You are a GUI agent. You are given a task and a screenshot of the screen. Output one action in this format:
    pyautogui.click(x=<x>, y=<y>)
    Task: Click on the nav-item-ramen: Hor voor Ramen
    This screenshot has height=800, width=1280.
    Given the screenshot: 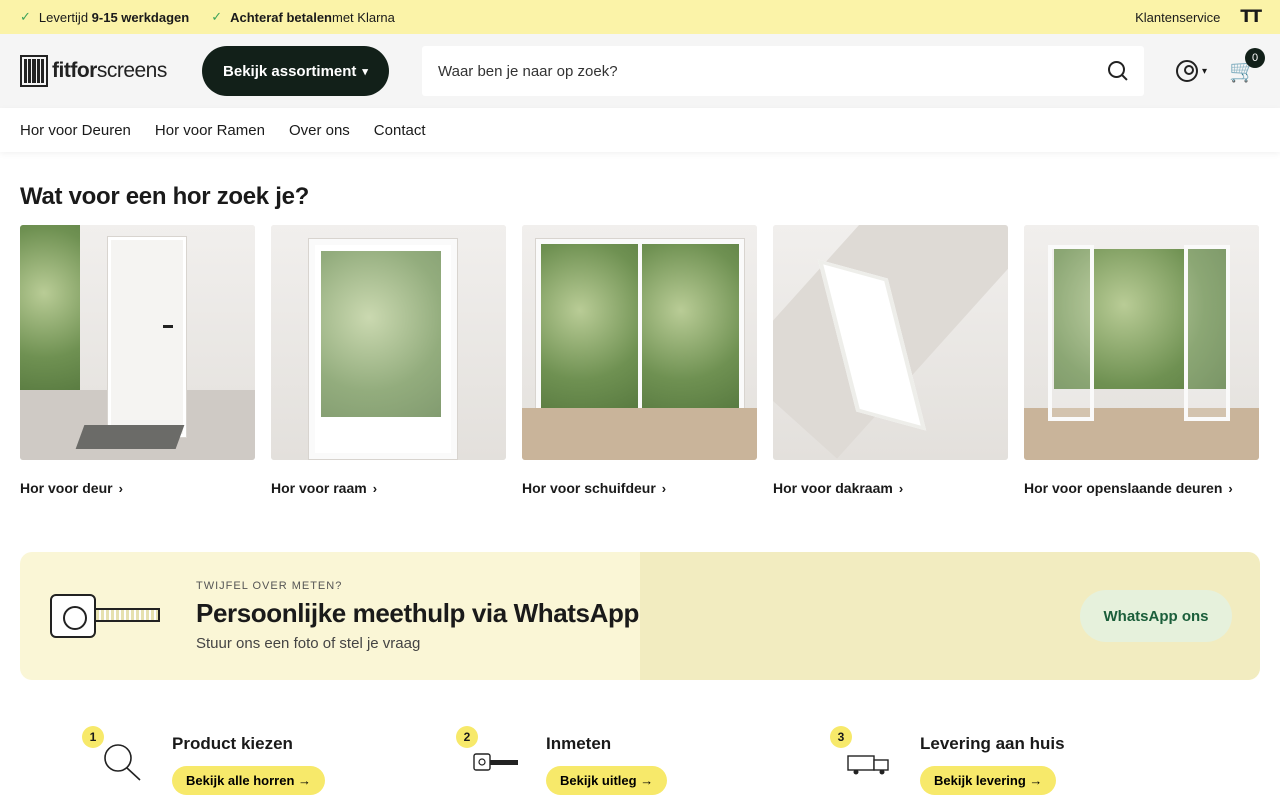 What is the action you would take?
    pyautogui.click(x=210, y=130)
    